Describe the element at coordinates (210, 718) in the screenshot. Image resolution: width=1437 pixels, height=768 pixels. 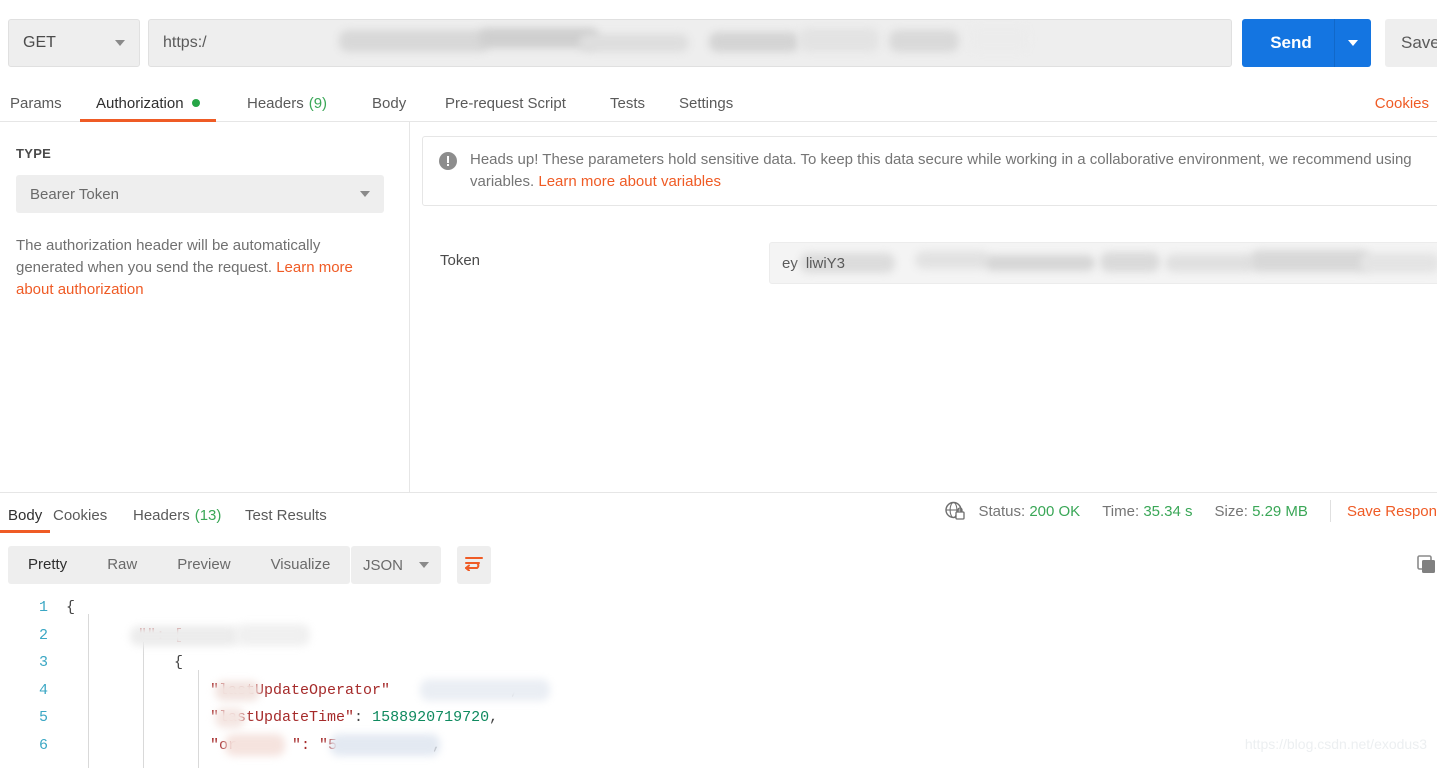
I see `line-content: "lastUpdateTime"` at that location.